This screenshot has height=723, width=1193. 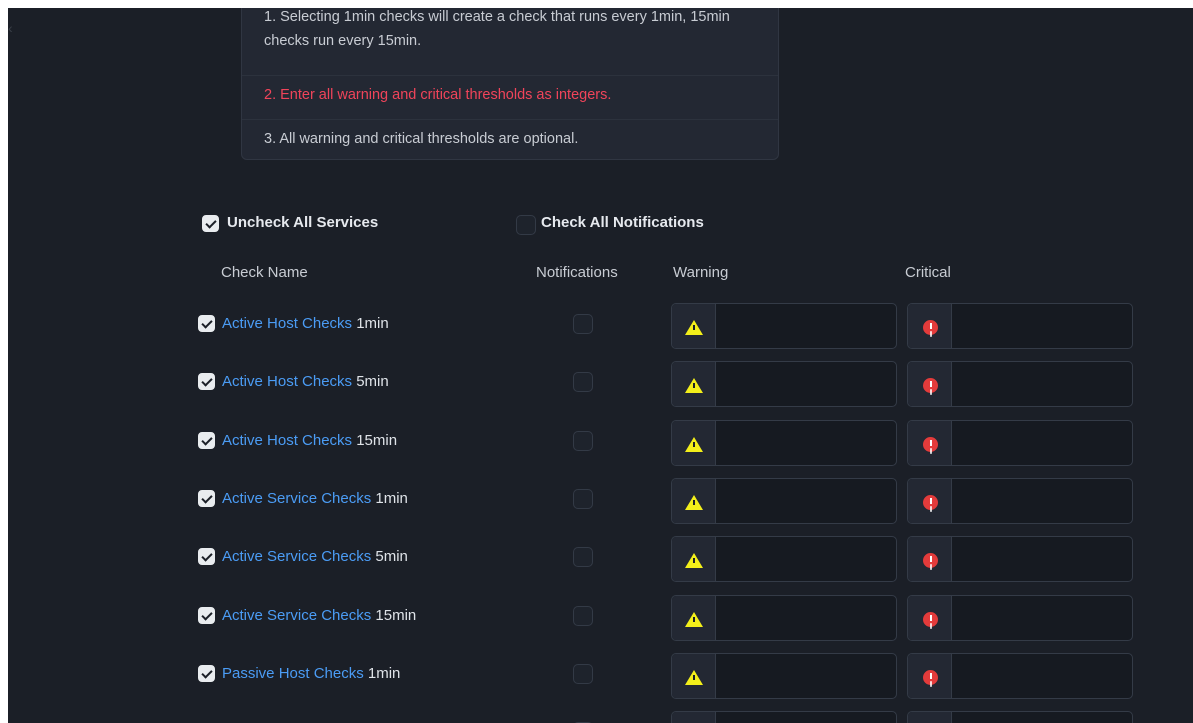 What do you see at coordinates (13, 28) in the screenshot?
I see `back-chevron-icon: ‹` at bounding box center [13, 28].